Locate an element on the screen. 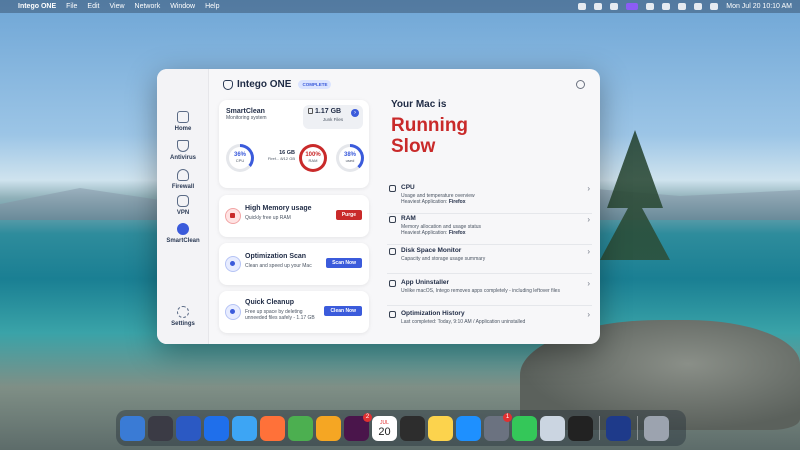  list-item-title: RAM is located at coordinates (408, 218).